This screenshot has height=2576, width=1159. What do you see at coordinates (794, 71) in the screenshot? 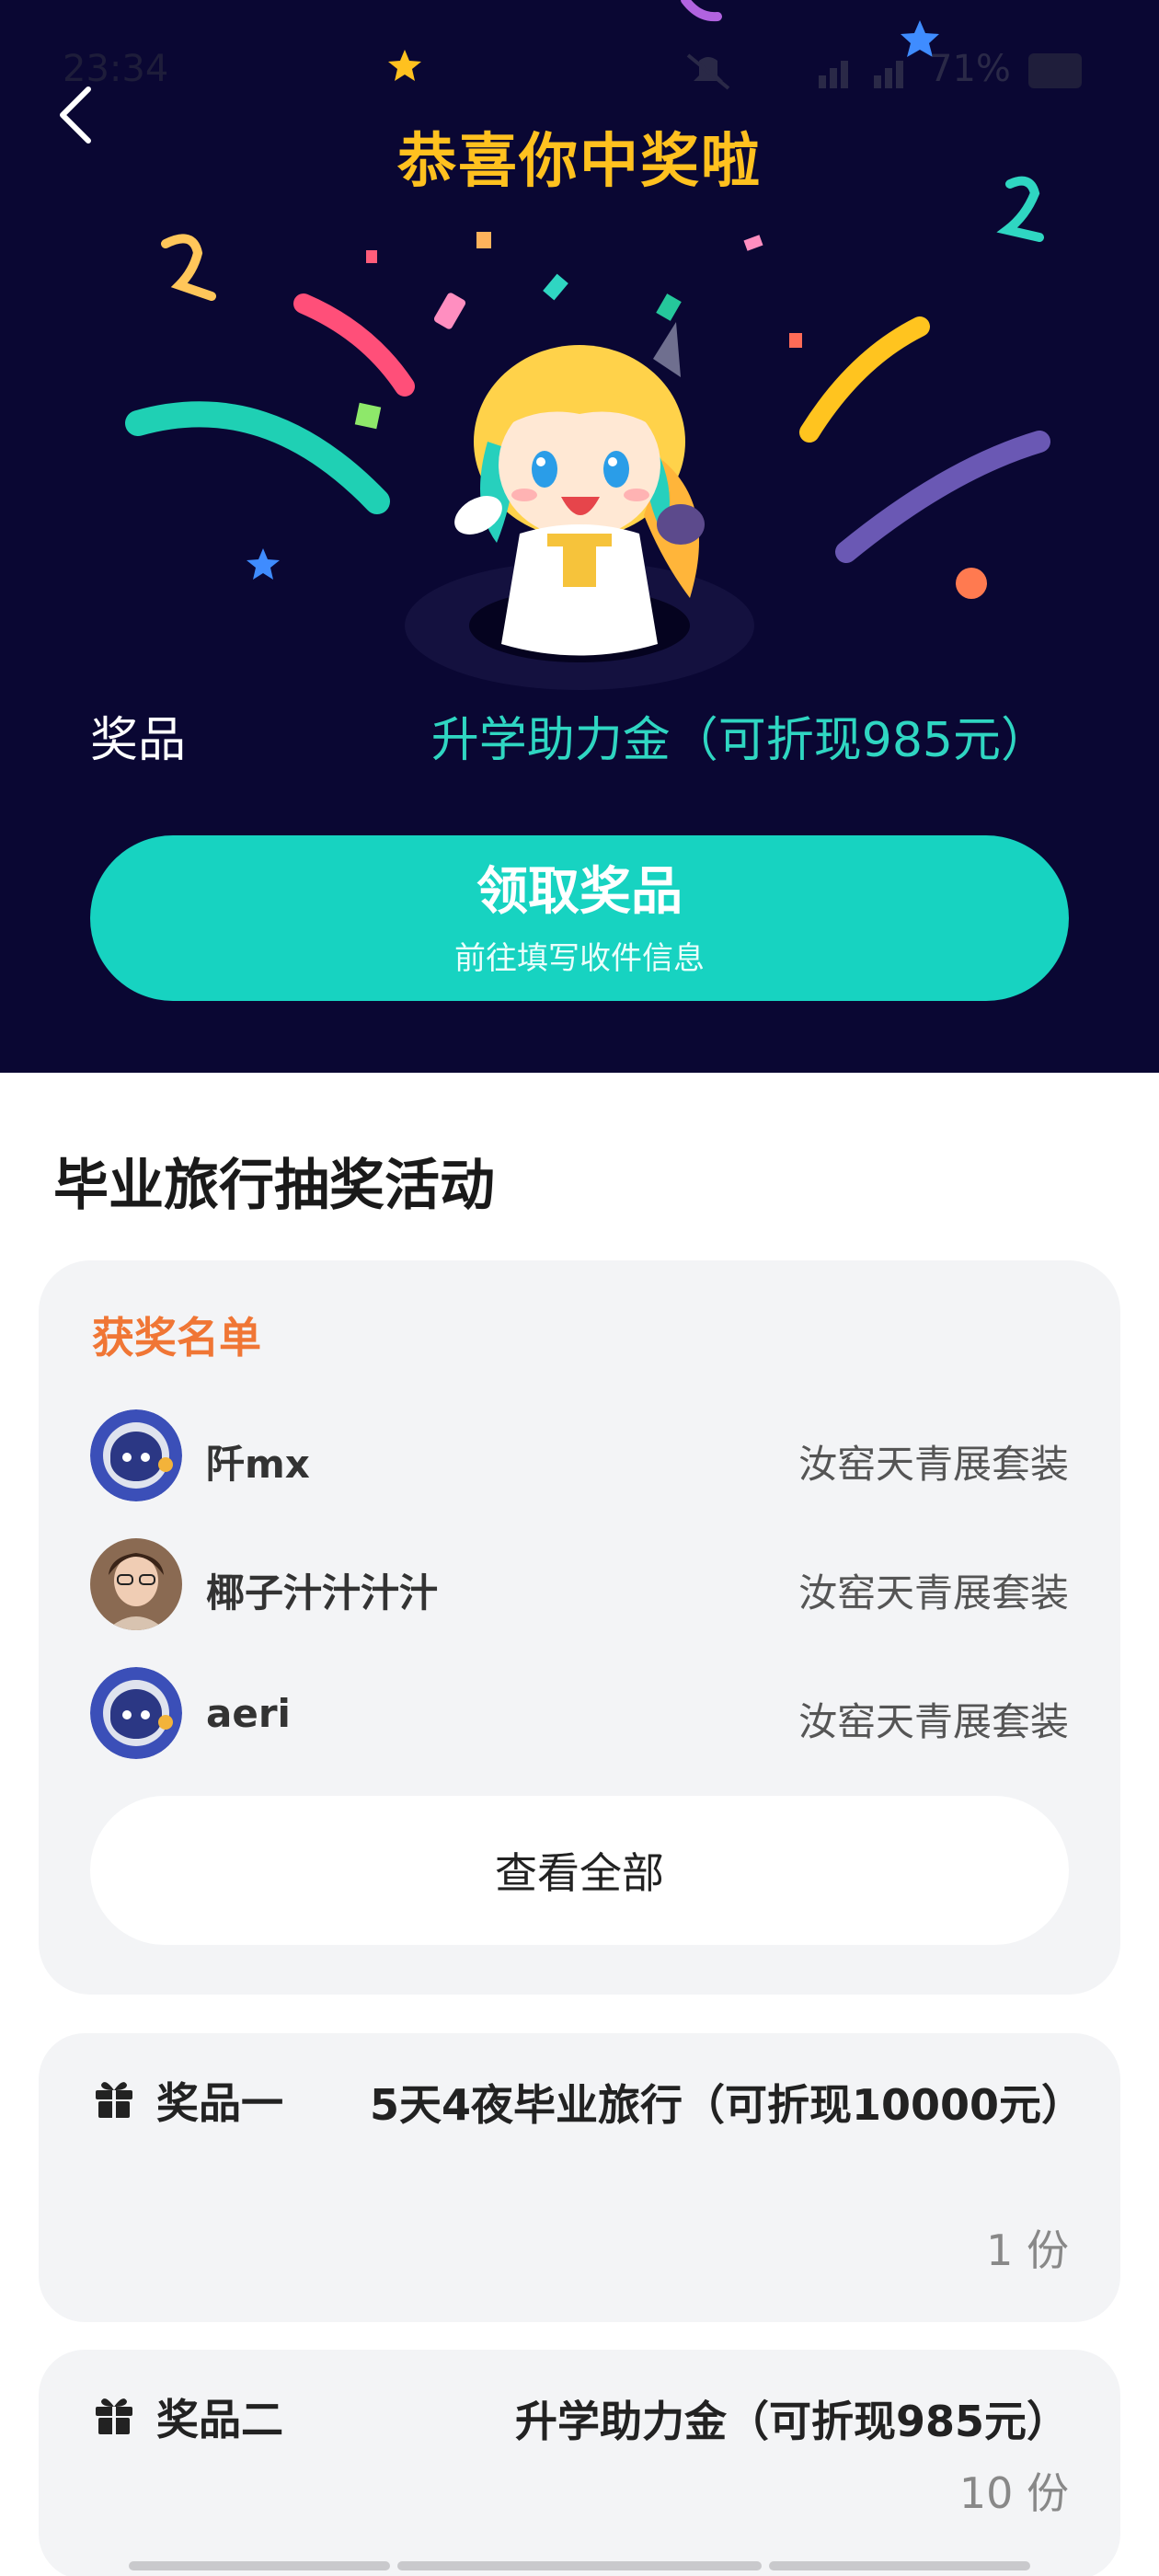
I see `signal-icon` at bounding box center [794, 71].